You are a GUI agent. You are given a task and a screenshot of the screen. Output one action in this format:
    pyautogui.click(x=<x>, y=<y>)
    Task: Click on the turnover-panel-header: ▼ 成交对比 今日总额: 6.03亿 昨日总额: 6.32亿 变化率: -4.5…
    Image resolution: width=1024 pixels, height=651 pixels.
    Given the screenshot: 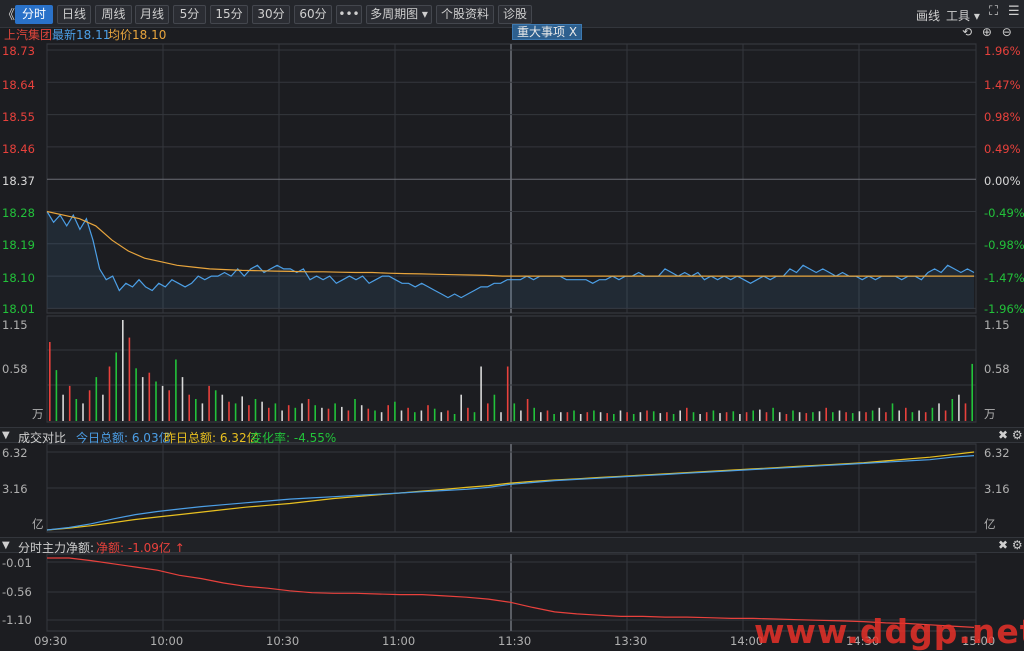 What is the action you would take?
    pyautogui.click(x=512, y=436)
    